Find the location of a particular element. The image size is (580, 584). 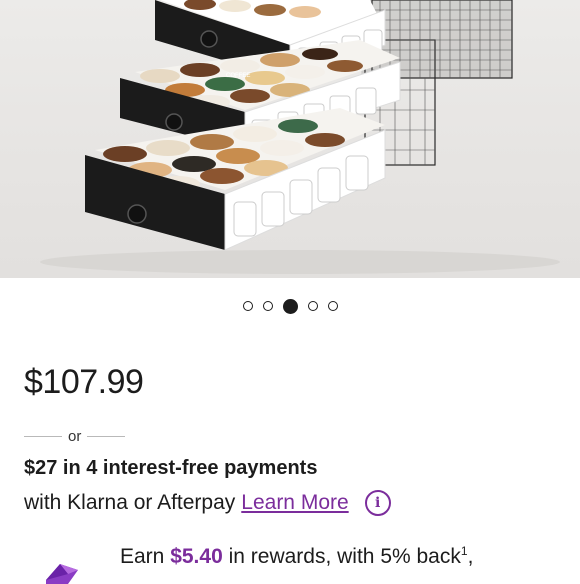

pay-provider-line: with Klarna or Afterpay Learn More i is located at coordinates (207, 503).